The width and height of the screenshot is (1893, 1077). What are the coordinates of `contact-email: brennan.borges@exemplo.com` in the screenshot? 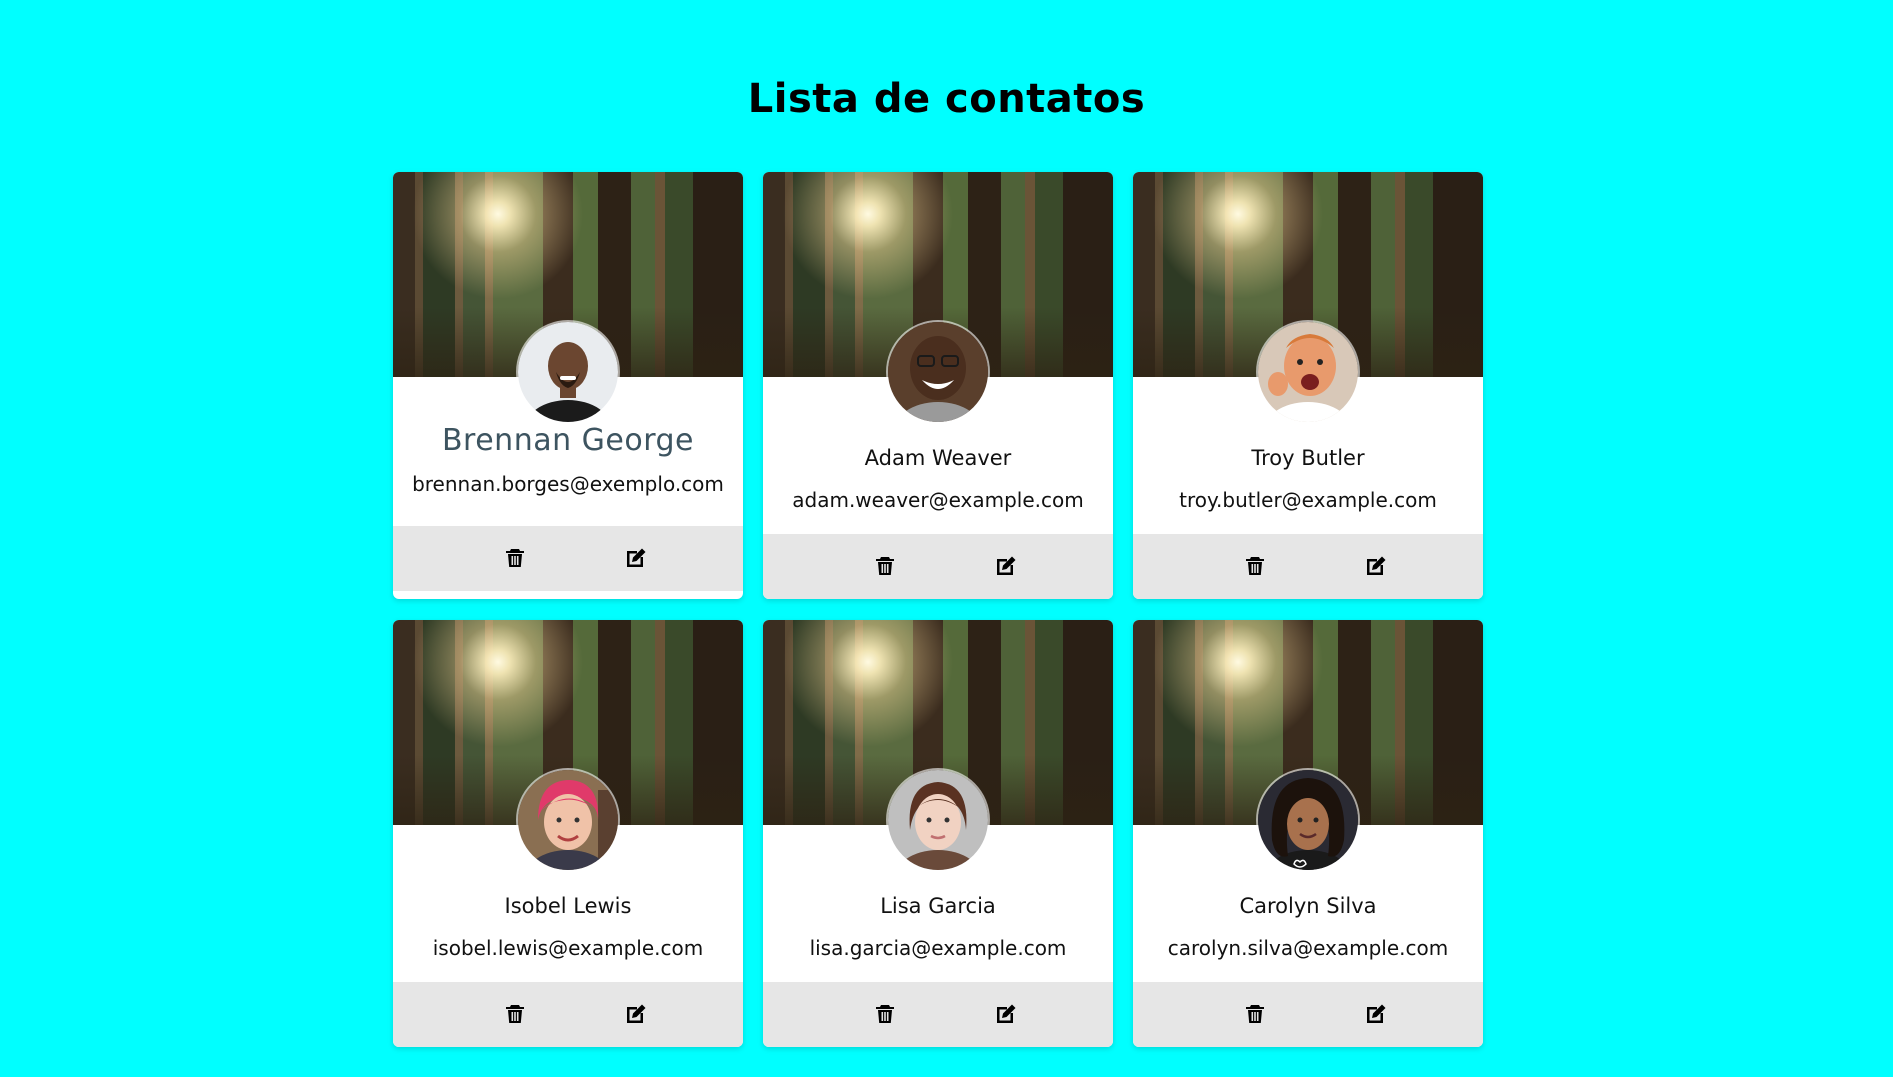 It's located at (568, 484).